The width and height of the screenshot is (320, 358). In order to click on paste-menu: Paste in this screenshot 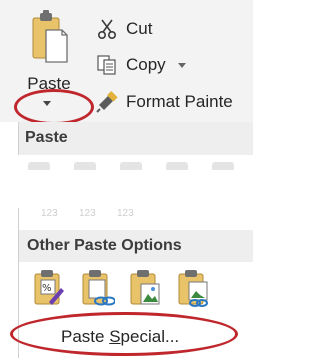, I will do `click(135, 138)`.